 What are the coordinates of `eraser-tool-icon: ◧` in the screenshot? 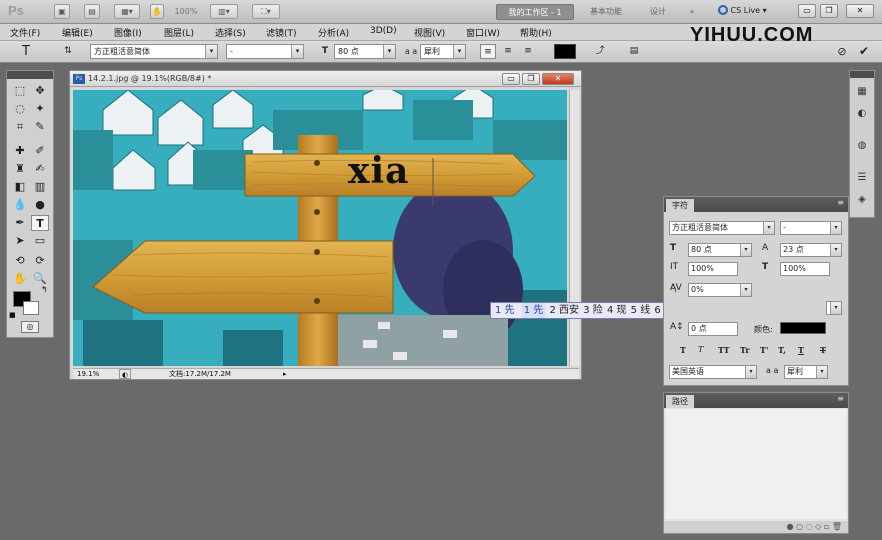 It's located at (20, 187).